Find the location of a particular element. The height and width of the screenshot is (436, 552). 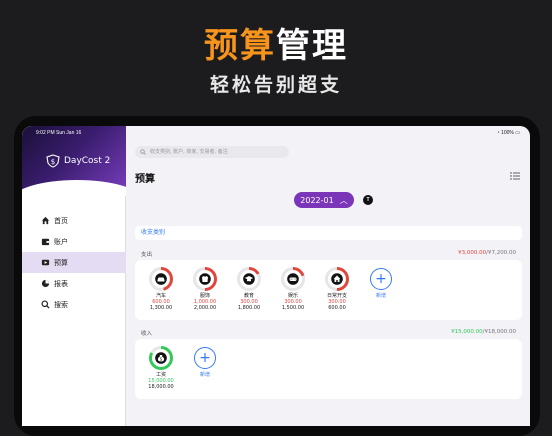

today-badge: T is located at coordinates (368, 200).